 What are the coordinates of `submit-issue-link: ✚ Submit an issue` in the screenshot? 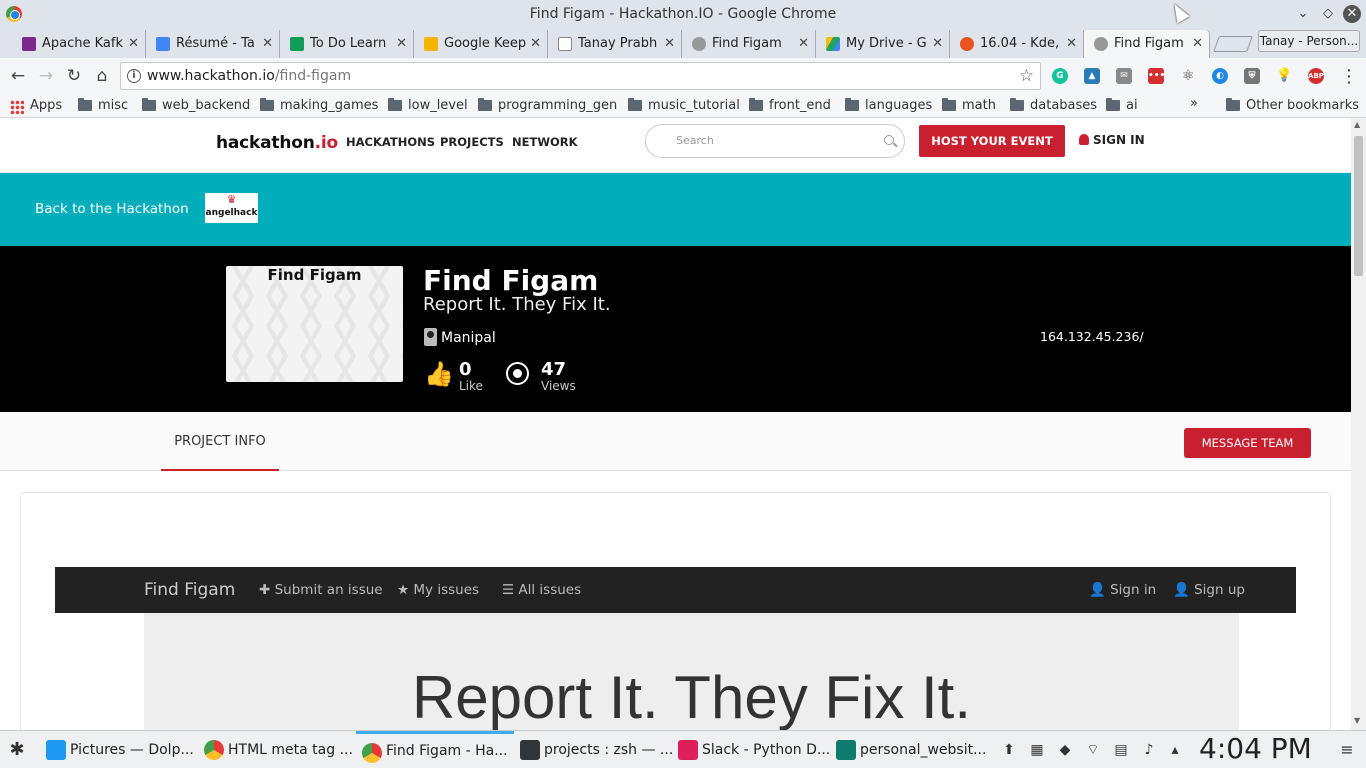 It's located at (321, 590).